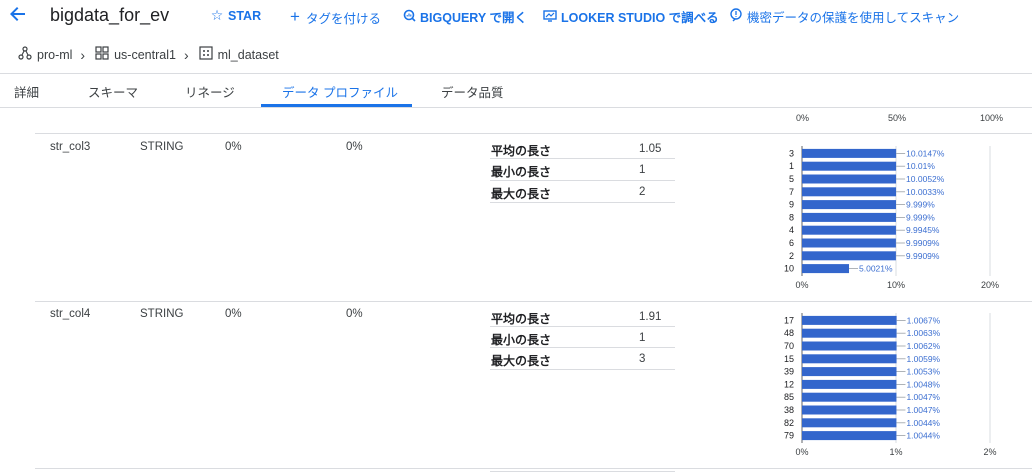 This screenshot has height=473, width=1032. I want to click on breadcrumb-dataset: ml_dataset, so click(239, 54).